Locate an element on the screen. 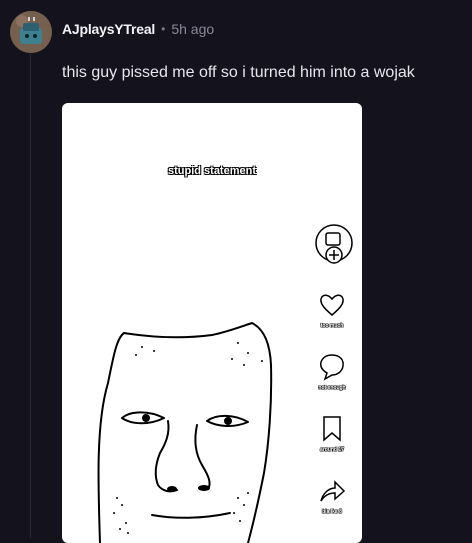  heart-icon is located at coordinates (332, 304).